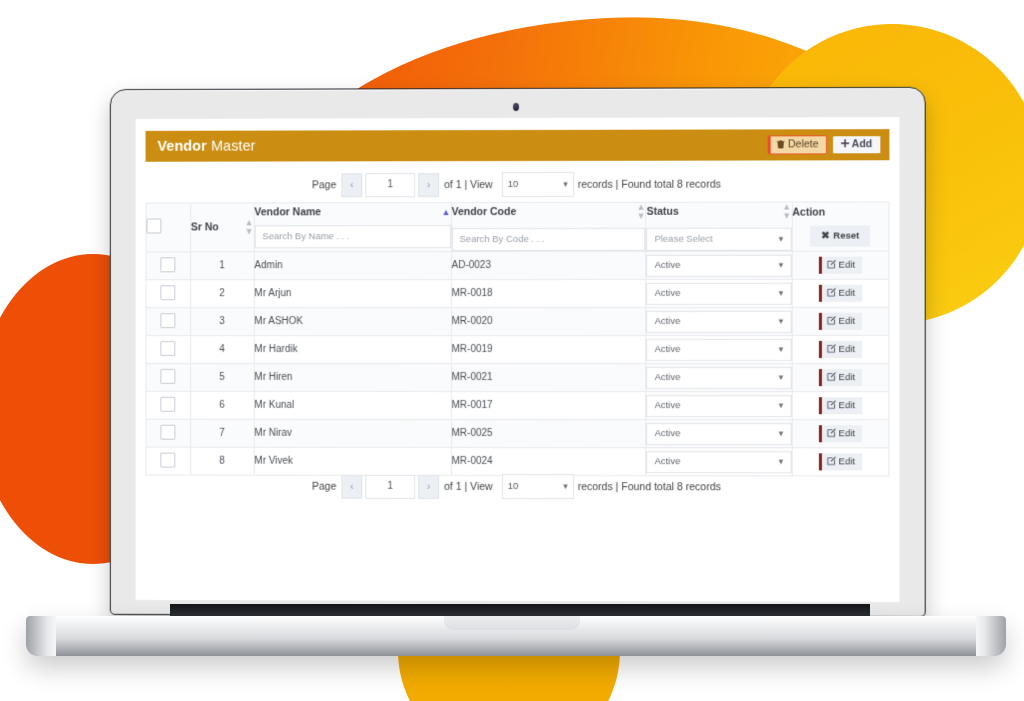 This screenshot has width=1024, height=701. Describe the element at coordinates (537, 184) in the screenshot. I see `records-per-page-select-top: 10 ▾` at that location.